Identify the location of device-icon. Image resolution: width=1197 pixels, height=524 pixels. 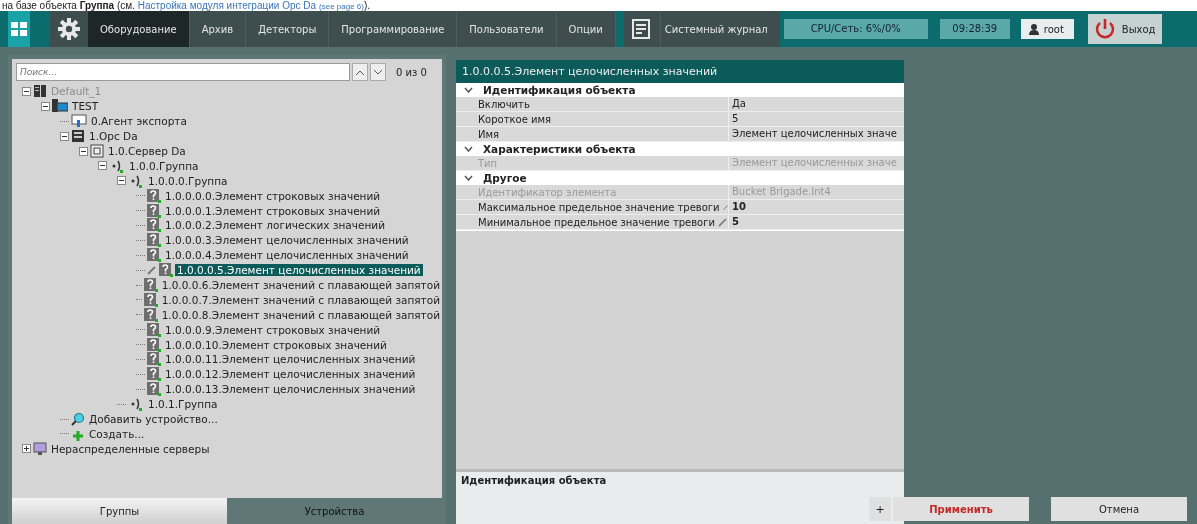
(97, 151).